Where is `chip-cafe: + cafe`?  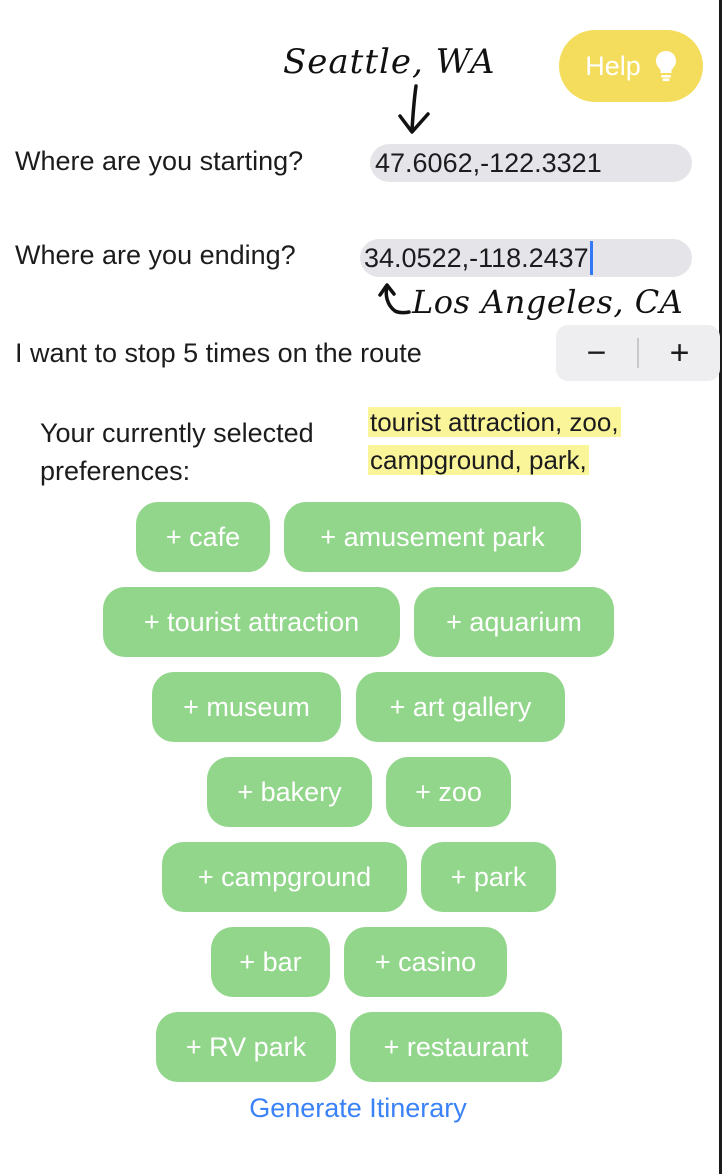 chip-cafe: + cafe is located at coordinates (203, 537).